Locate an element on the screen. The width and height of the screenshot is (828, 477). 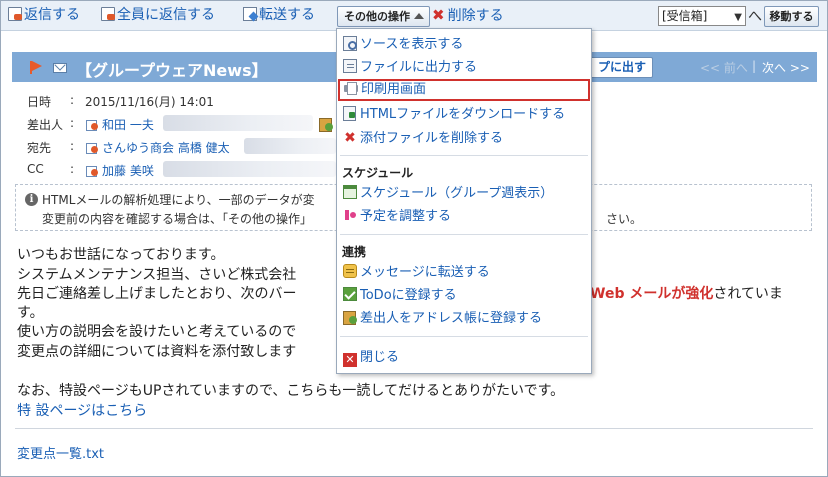
body-highlight: Web メールが強化されていま is located at coordinates (686, 294).